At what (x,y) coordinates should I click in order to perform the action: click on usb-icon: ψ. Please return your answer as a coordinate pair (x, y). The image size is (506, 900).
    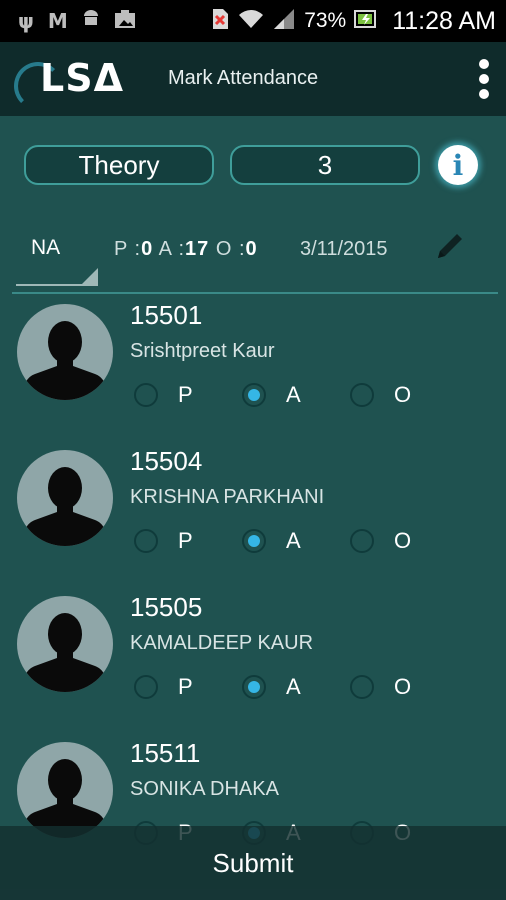
    Looking at the image, I should click on (26, 21).